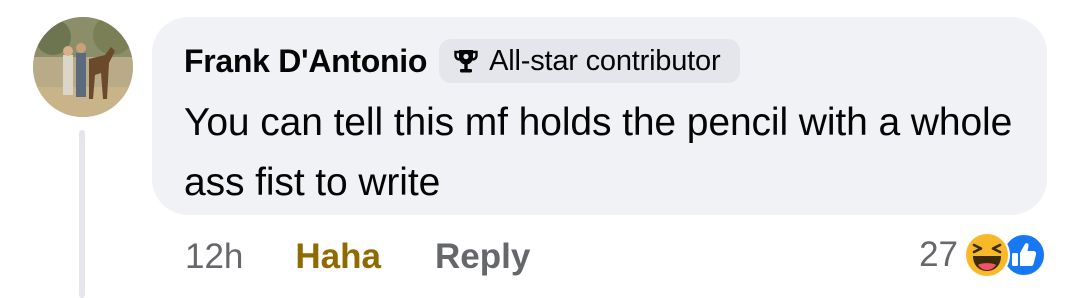 The width and height of the screenshot is (1080, 298). Describe the element at coordinates (987, 255) in the screenshot. I see `haha-emoji-icon` at that location.